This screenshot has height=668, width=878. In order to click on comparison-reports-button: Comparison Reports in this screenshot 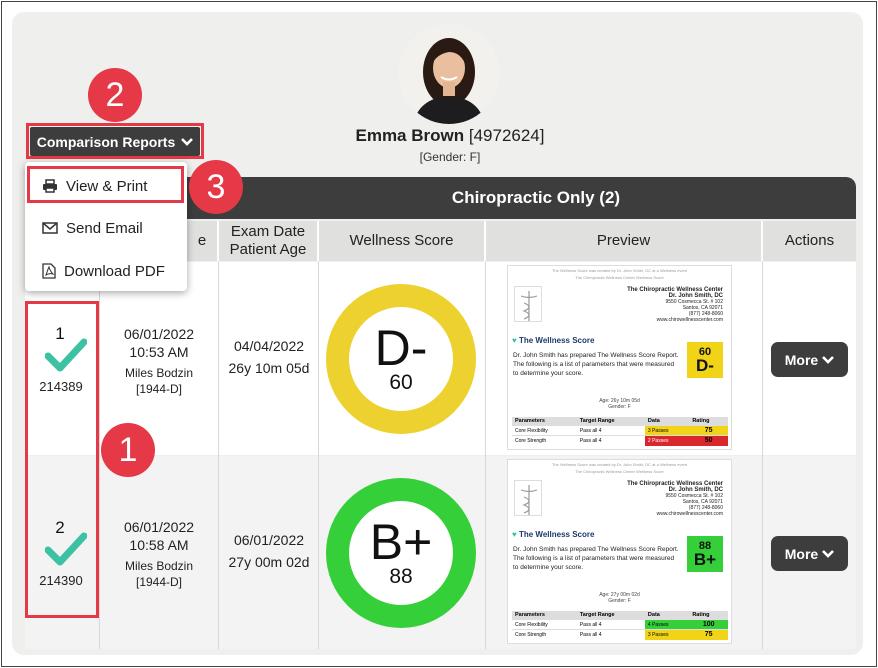, I will do `click(115, 141)`.